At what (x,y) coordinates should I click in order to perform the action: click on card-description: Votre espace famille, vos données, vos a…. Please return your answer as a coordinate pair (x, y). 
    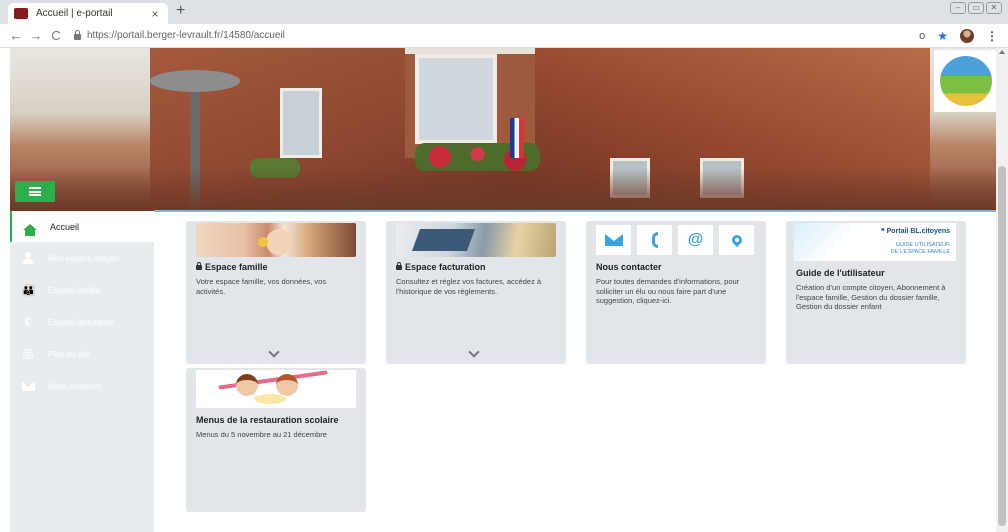
    Looking at the image, I should click on (261, 286).